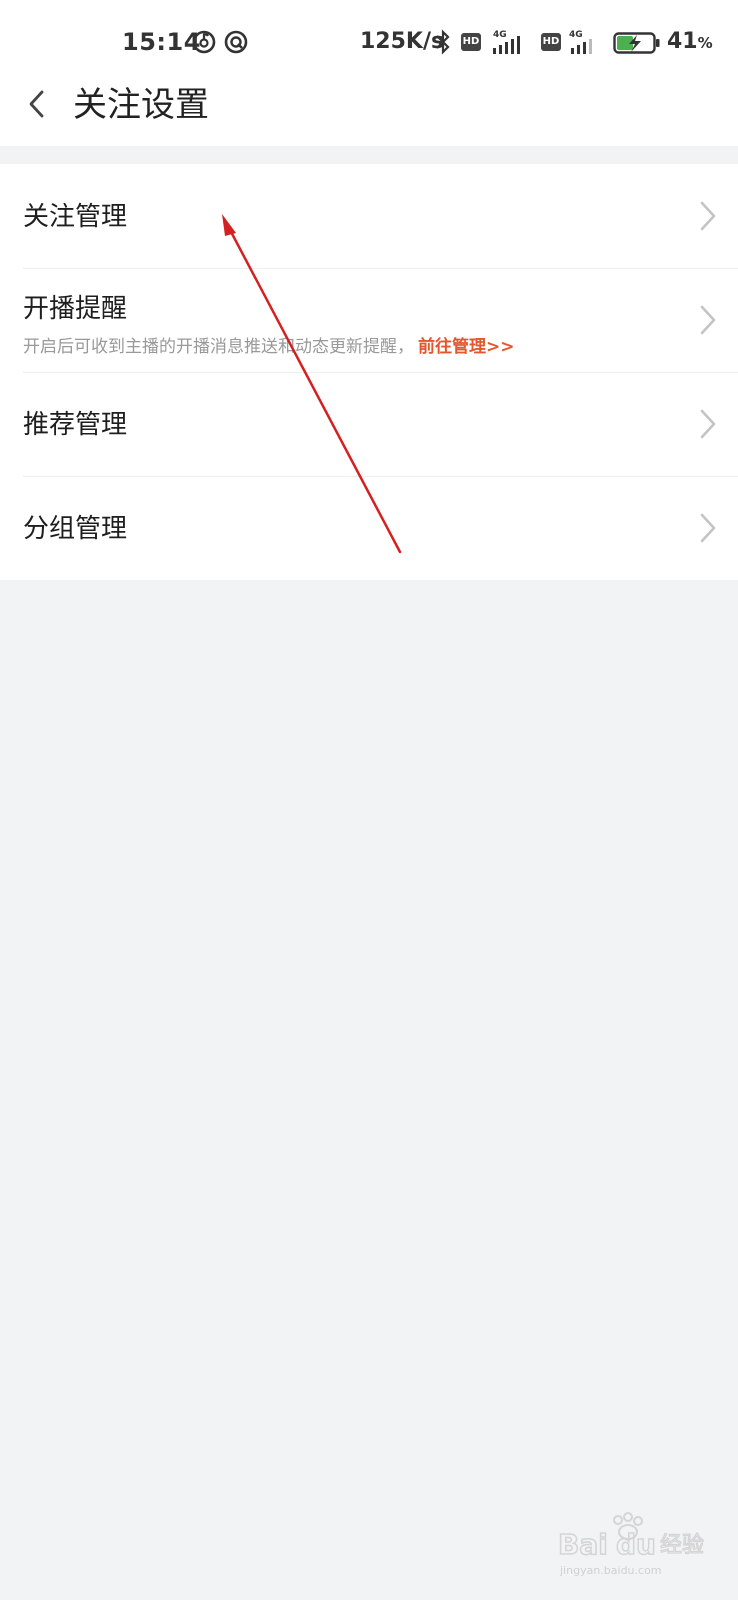  I want to click on app-notification-icon, so click(236, 42).